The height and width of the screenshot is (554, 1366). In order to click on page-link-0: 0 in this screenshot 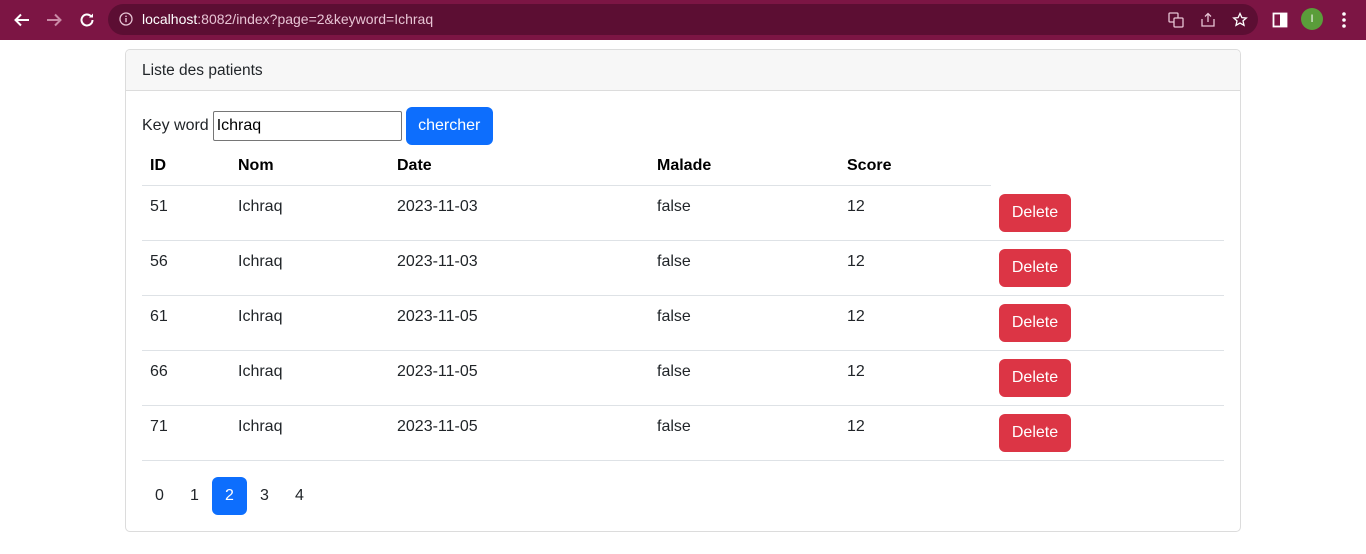, I will do `click(159, 496)`.